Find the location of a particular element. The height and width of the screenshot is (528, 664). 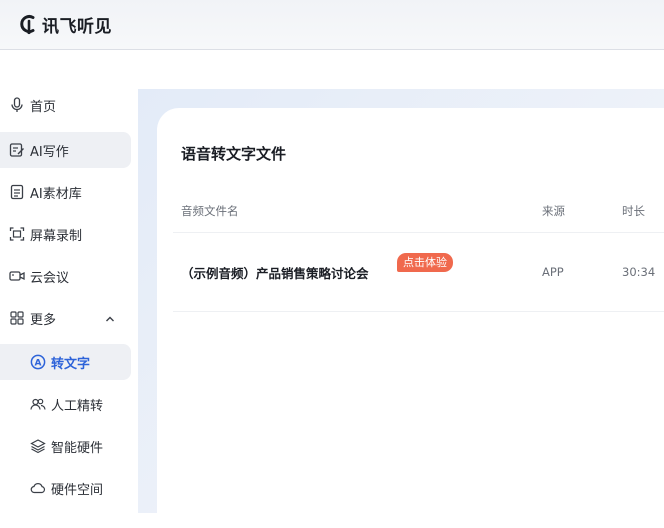

edit-icon is located at coordinates (17, 150).